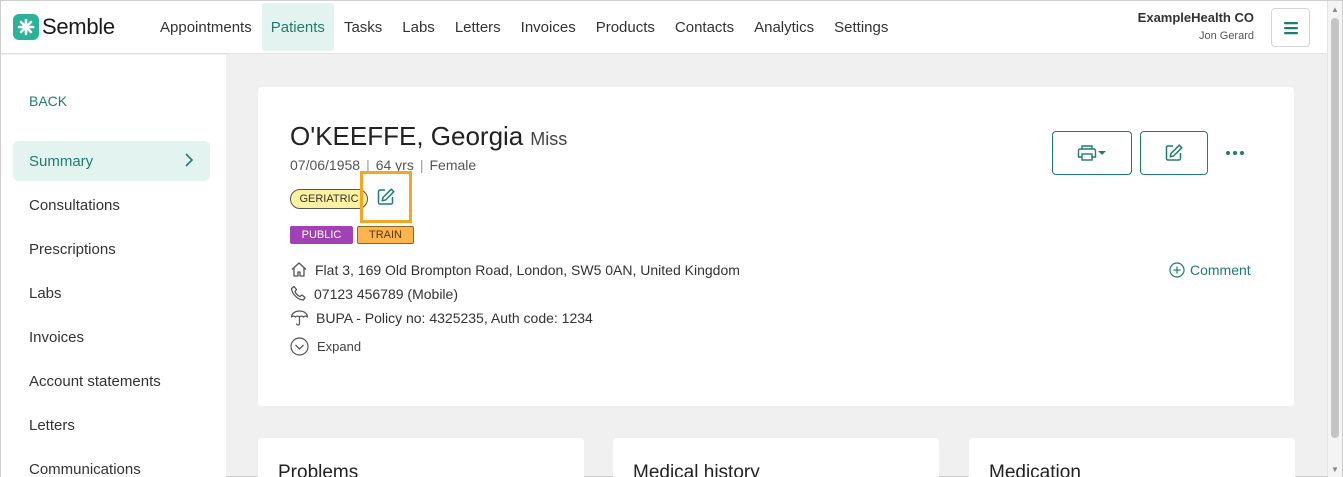 This screenshot has width=1343, height=477. Describe the element at coordinates (861, 27) in the screenshot. I see `nav-settings: Settings` at that location.